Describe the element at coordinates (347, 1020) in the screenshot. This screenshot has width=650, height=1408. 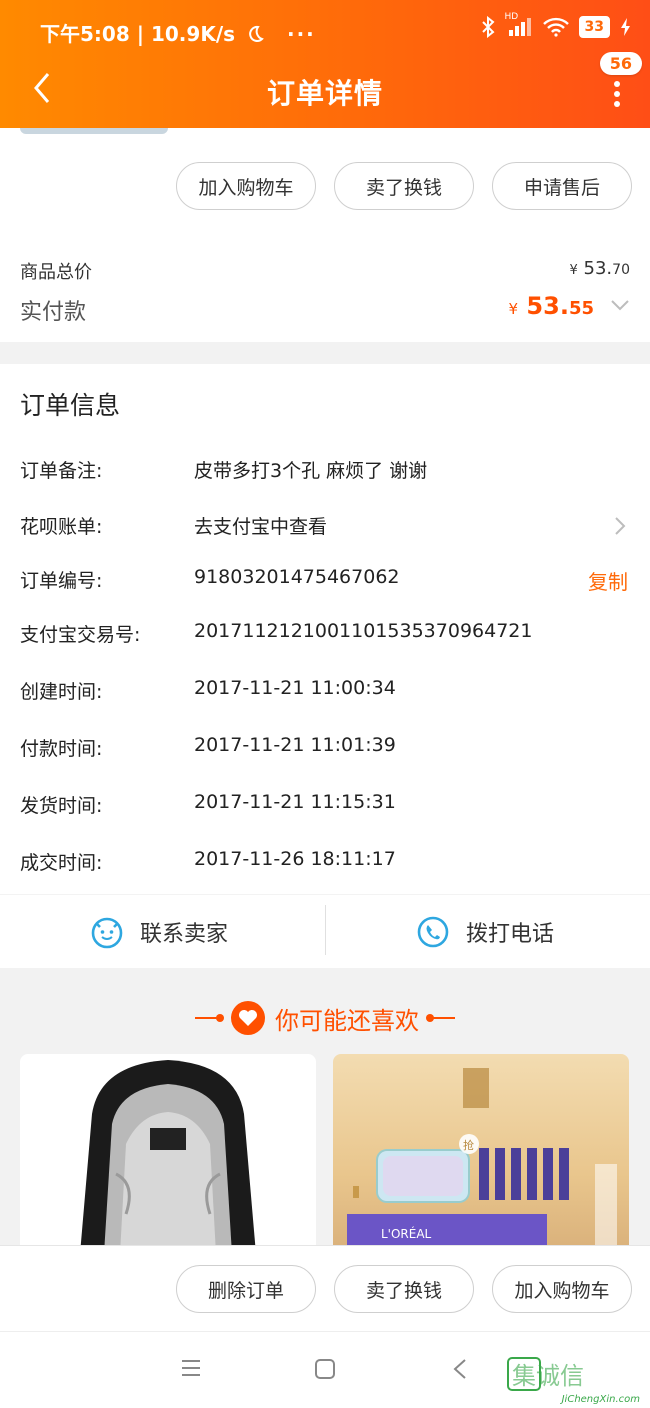
I see `recommend-title: 你可能还喜欢` at that location.